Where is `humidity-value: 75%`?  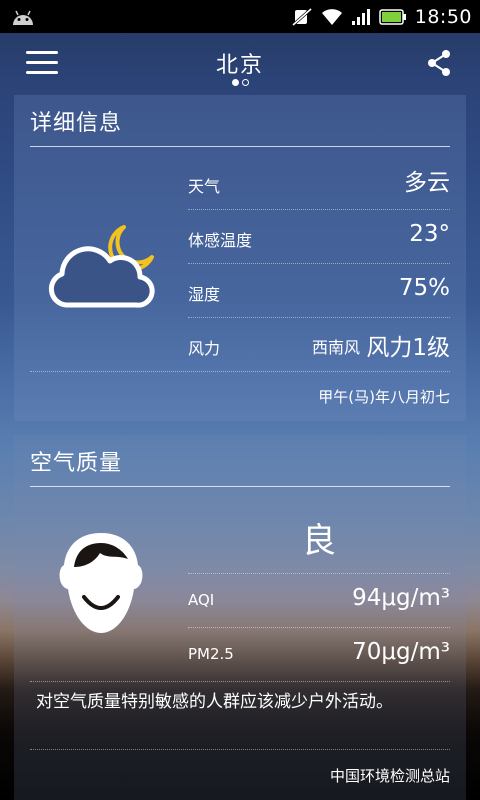 humidity-value: 75% is located at coordinates (424, 288).